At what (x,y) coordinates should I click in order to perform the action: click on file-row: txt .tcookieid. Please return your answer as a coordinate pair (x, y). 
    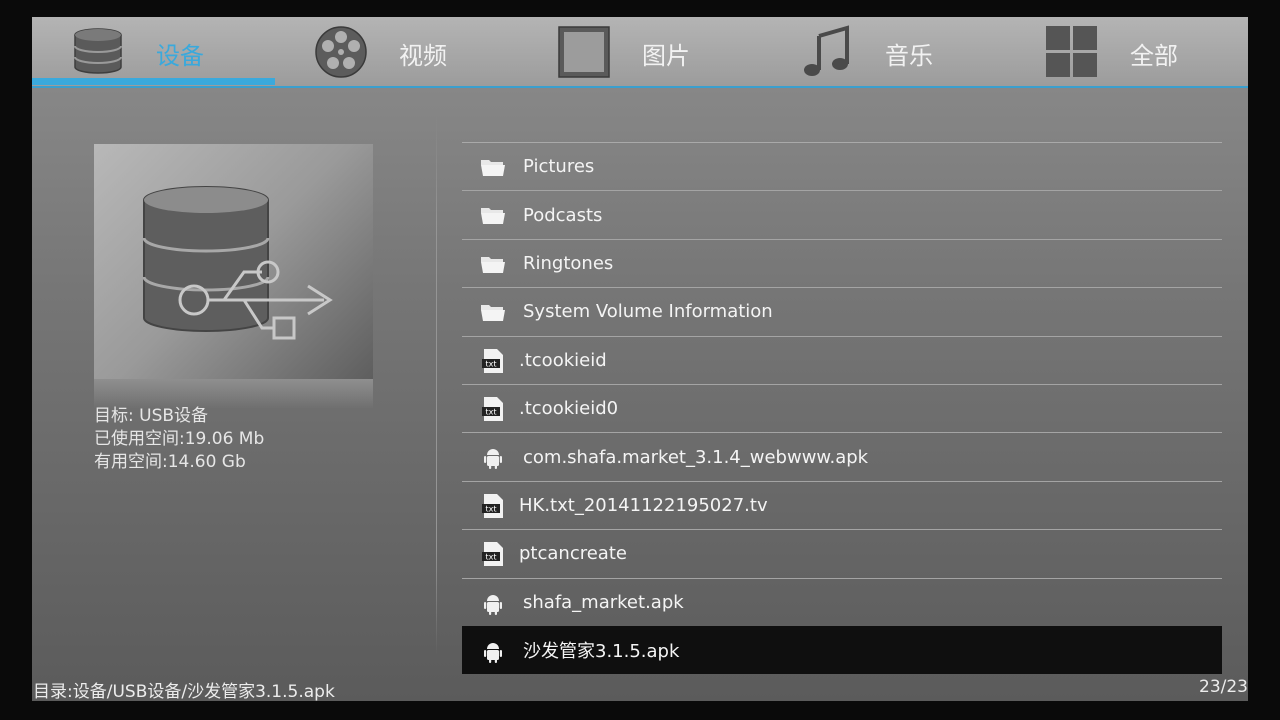
    Looking at the image, I should click on (842, 359).